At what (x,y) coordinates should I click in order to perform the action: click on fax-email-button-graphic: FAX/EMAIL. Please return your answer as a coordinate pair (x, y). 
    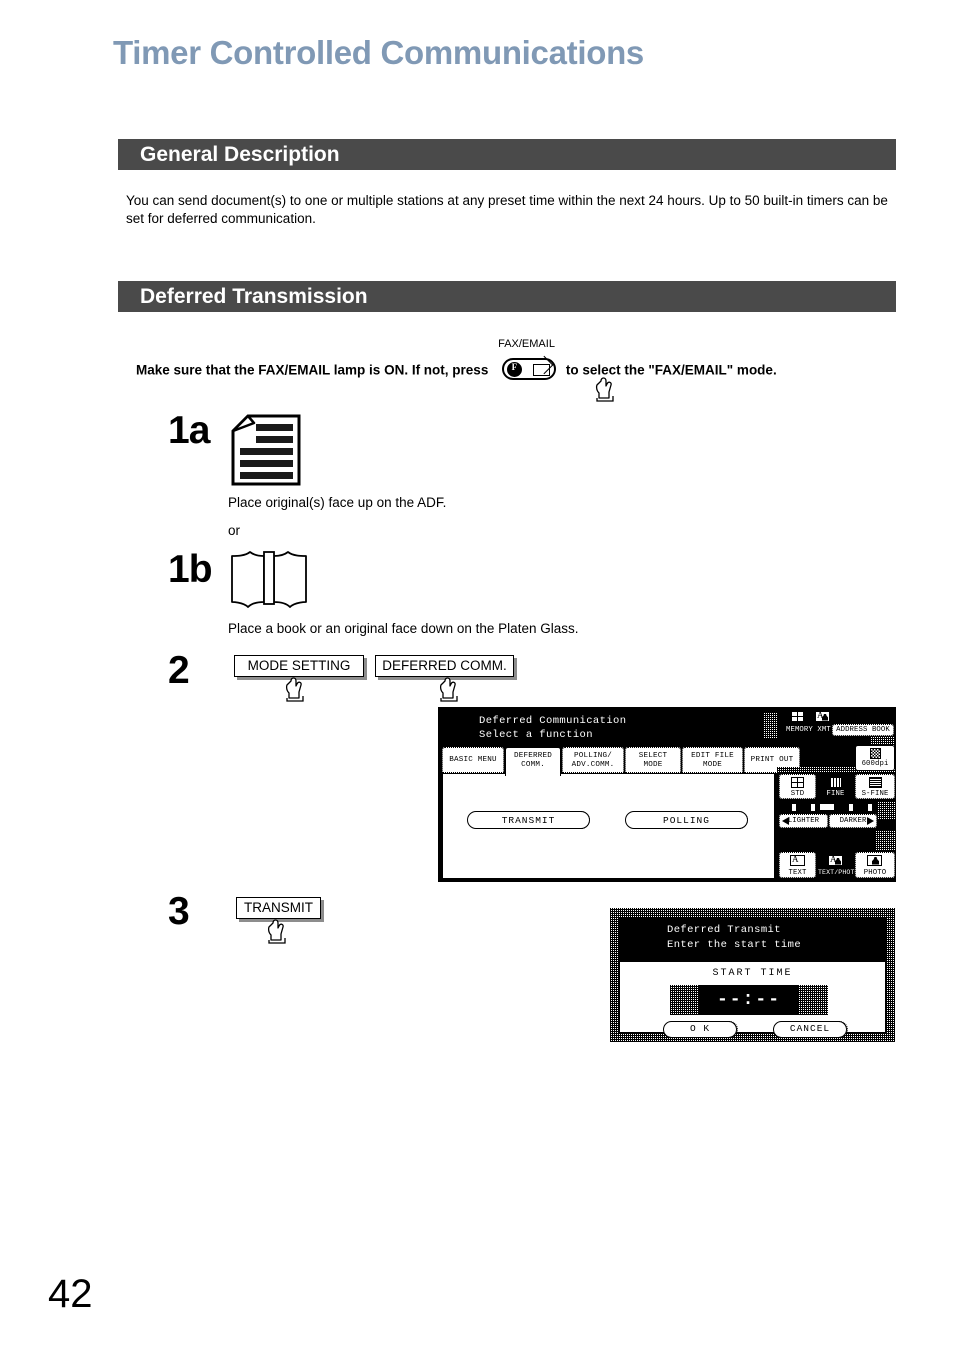
    Looking at the image, I should click on (527, 359).